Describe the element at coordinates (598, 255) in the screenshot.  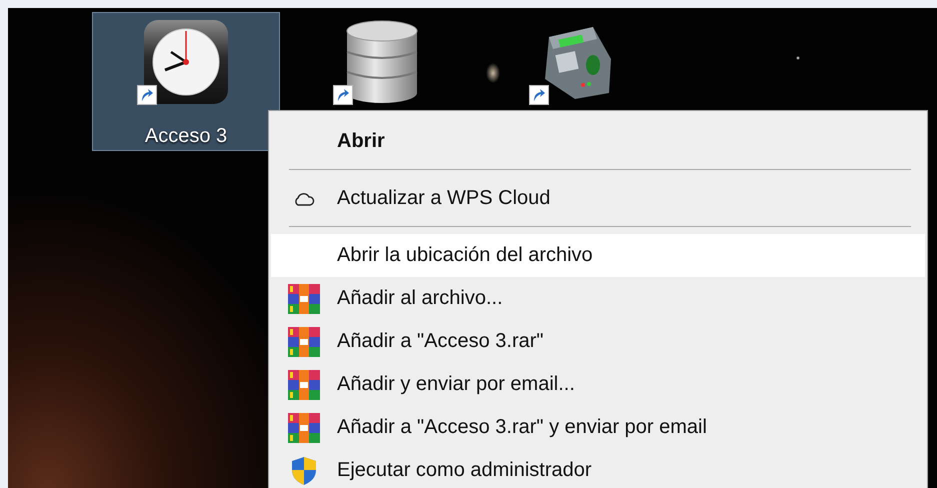
I see `menu-item: Abrir la ubicación del archivo` at that location.